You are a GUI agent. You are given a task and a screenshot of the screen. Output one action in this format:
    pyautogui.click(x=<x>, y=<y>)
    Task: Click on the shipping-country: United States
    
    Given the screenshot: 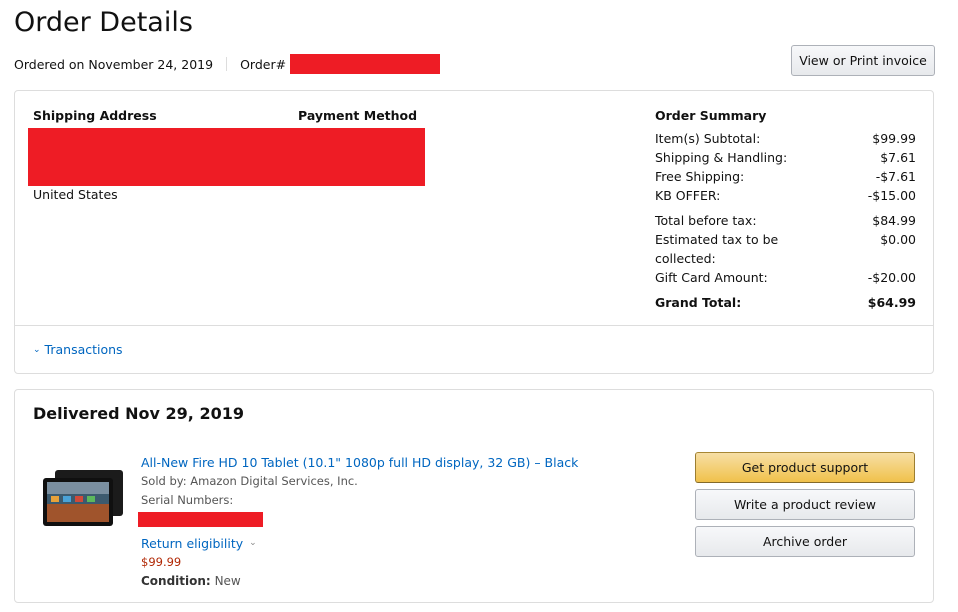 What is the action you would take?
    pyautogui.click(x=75, y=194)
    